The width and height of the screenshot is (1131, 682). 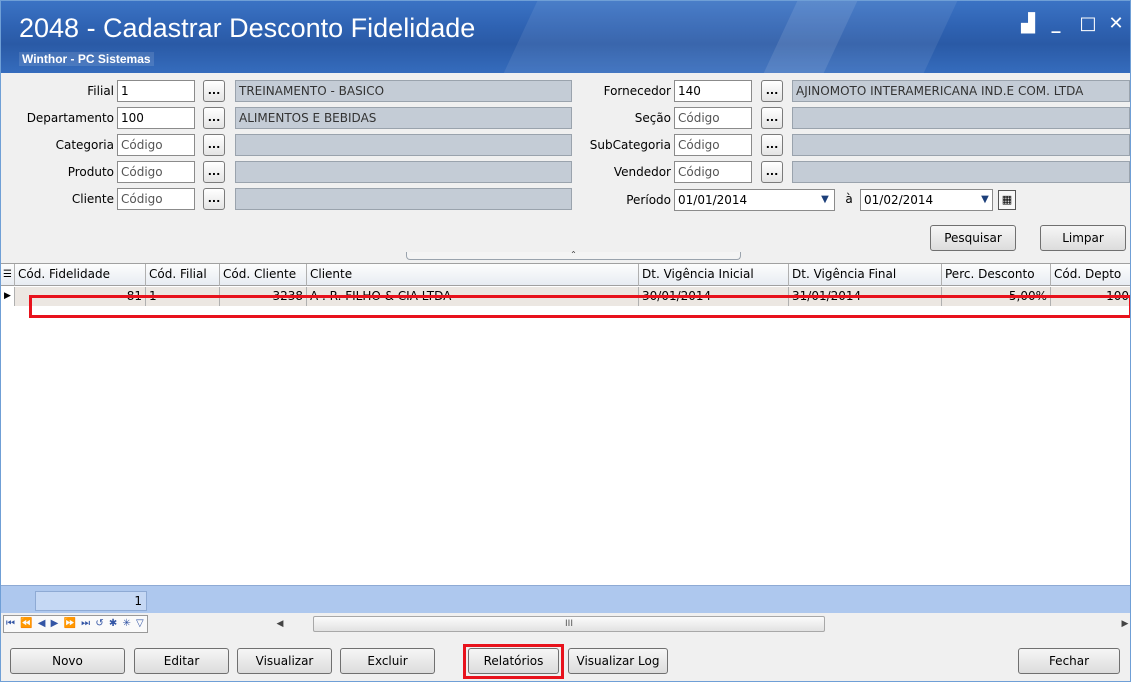 I want to click on restore-icon: ▟, so click(x=1028, y=24).